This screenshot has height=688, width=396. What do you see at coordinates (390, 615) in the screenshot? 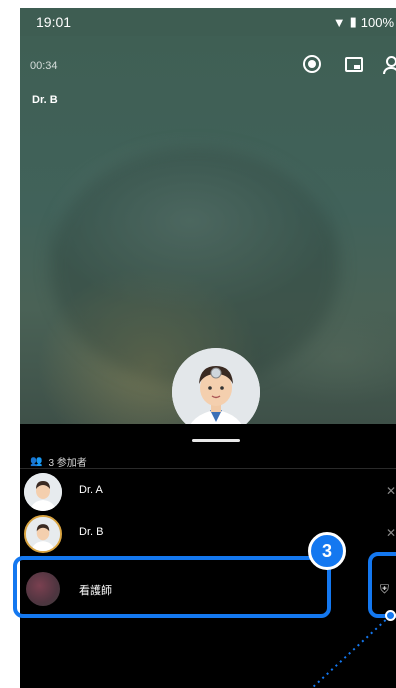
I see `annotation-anchor-dot` at bounding box center [390, 615].